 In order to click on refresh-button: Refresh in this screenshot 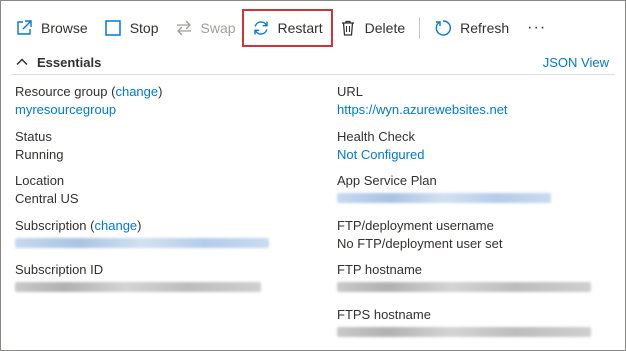, I will do `click(471, 28)`.